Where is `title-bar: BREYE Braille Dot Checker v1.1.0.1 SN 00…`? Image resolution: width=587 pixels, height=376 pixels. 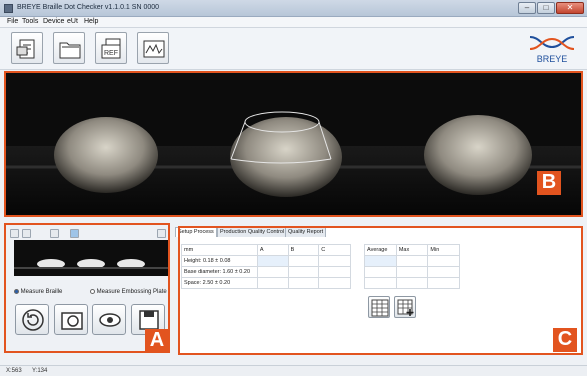
title-bar: BREYE Braille Dot Checker v1.1.0.1 SN 00… is located at coordinates (293, 8).